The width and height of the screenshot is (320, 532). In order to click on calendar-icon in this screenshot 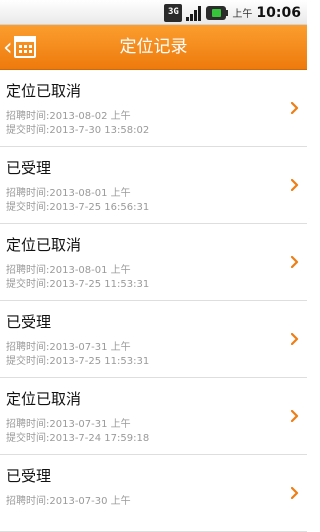, I will do `click(24, 47)`.